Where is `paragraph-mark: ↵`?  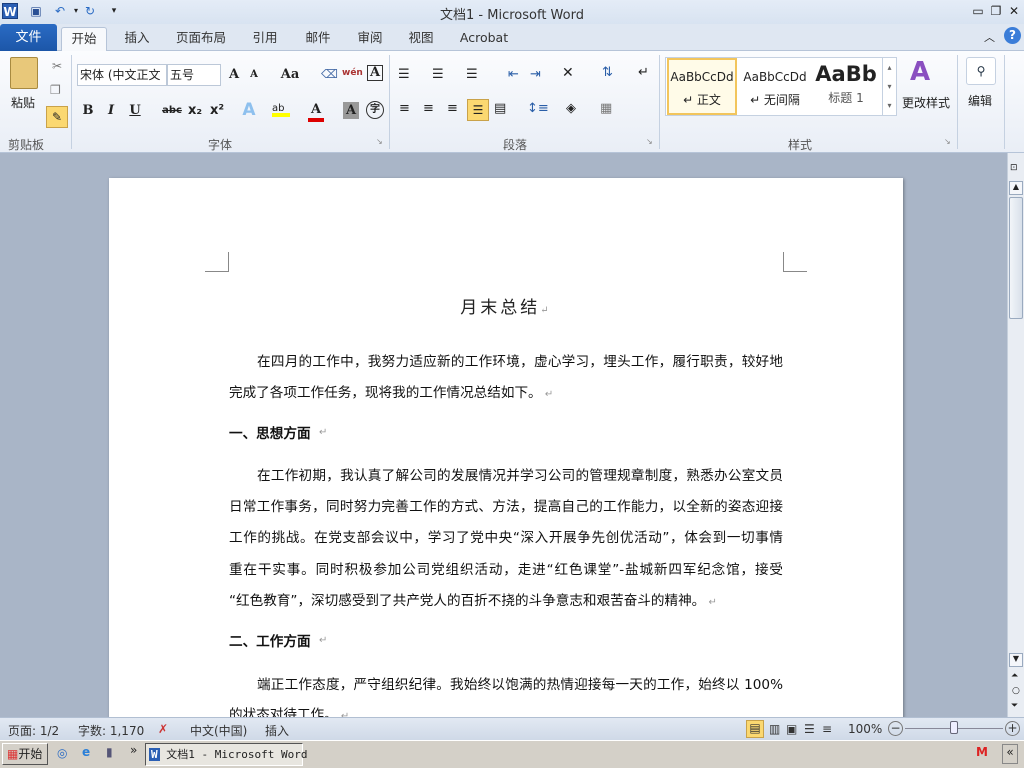 paragraph-mark: ↵ is located at coordinates (323, 640).